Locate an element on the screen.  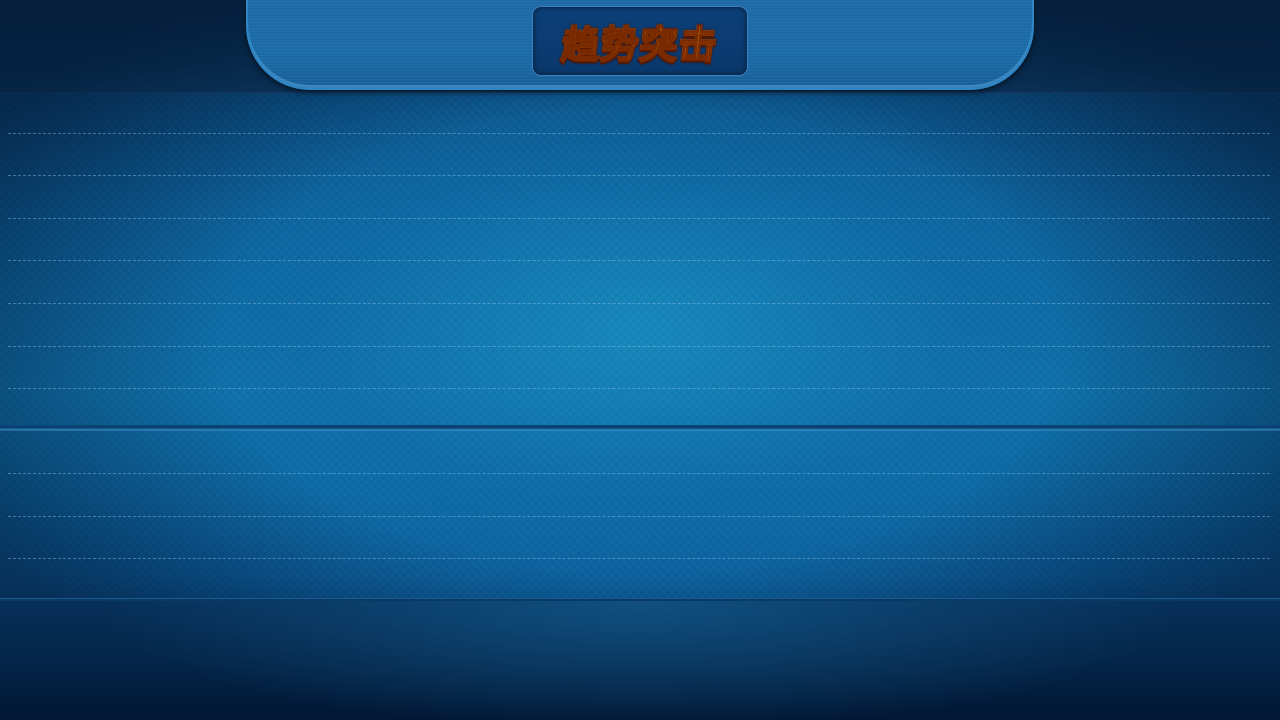
game-title: 趋势突击 is located at coordinates (640, 41).